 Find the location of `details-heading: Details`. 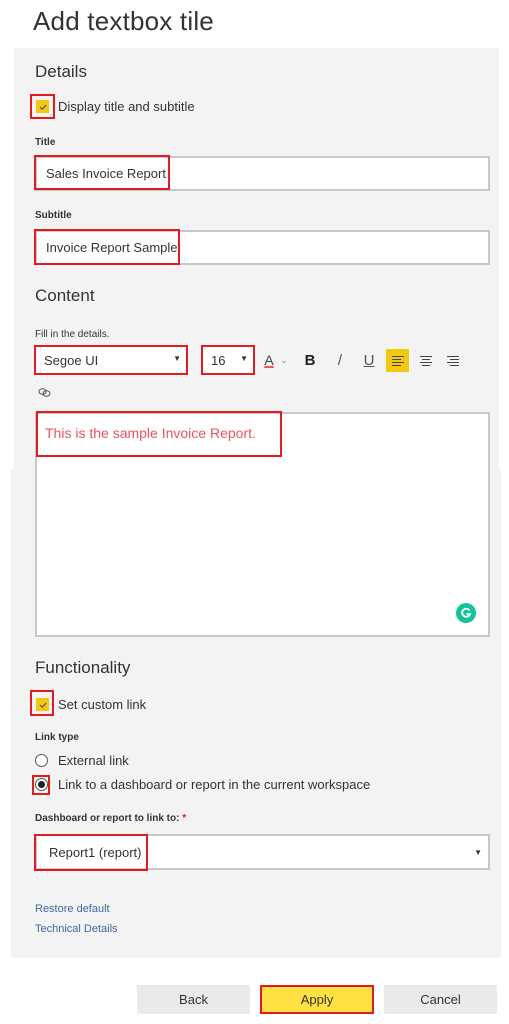

details-heading: Details is located at coordinates (61, 71).